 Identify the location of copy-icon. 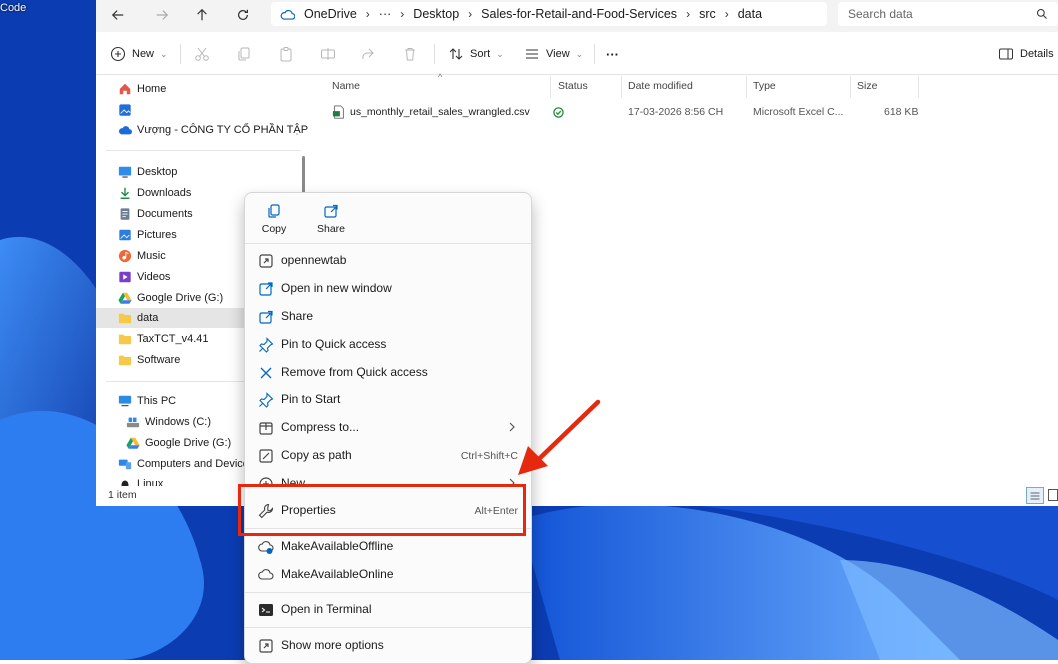
(274, 211).